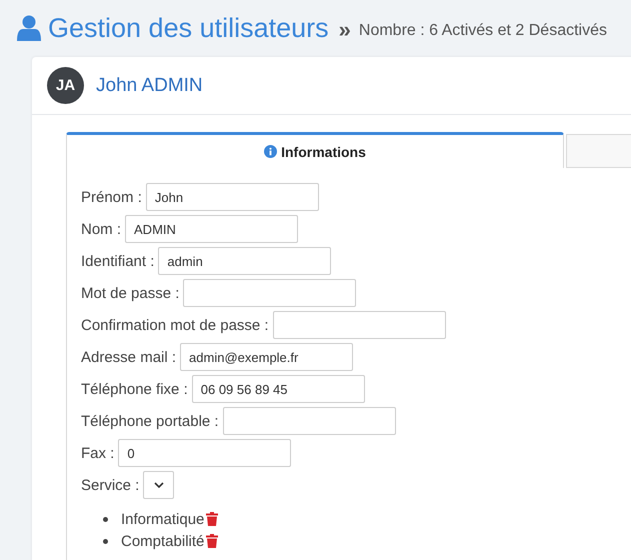 This screenshot has height=560, width=631. I want to click on user-count-summary: Nombre : 6 Activés et 2 Désactivés, so click(482, 31).